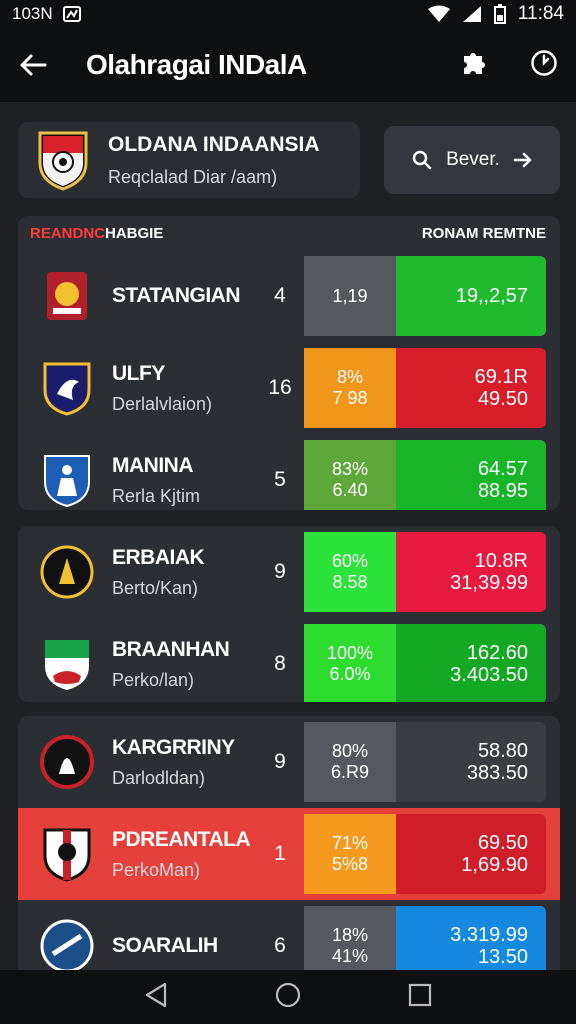 The image size is (576, 1024). What do you see at coordinates (156, 869) in the screenshot?
I see `team-subtitle: PerkoMan)` at bounding box center [156, 869].